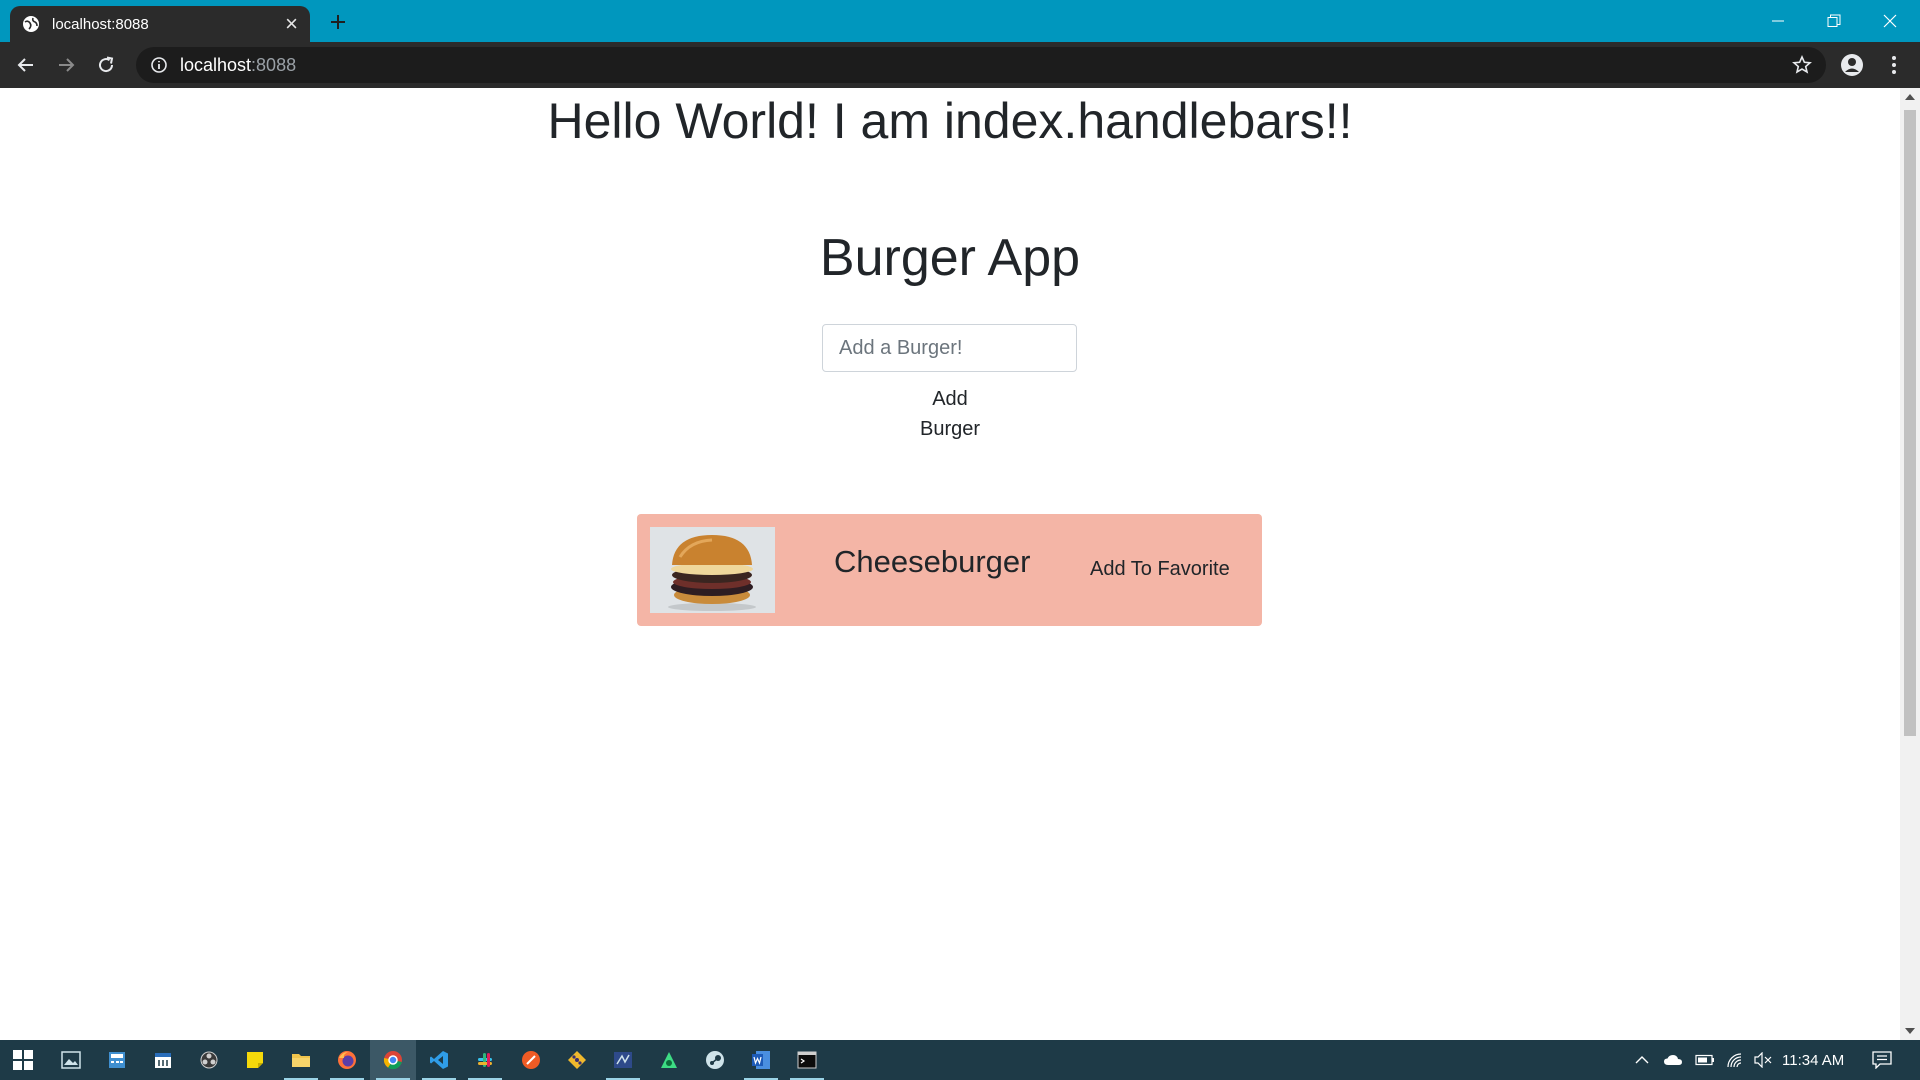 The height and width of the screenshot is (1080, 1920). What do you see at coordinates (1910, 423) in the screenshot?
I see `scrollbar-thumb` at bounding box center [1910, 423].